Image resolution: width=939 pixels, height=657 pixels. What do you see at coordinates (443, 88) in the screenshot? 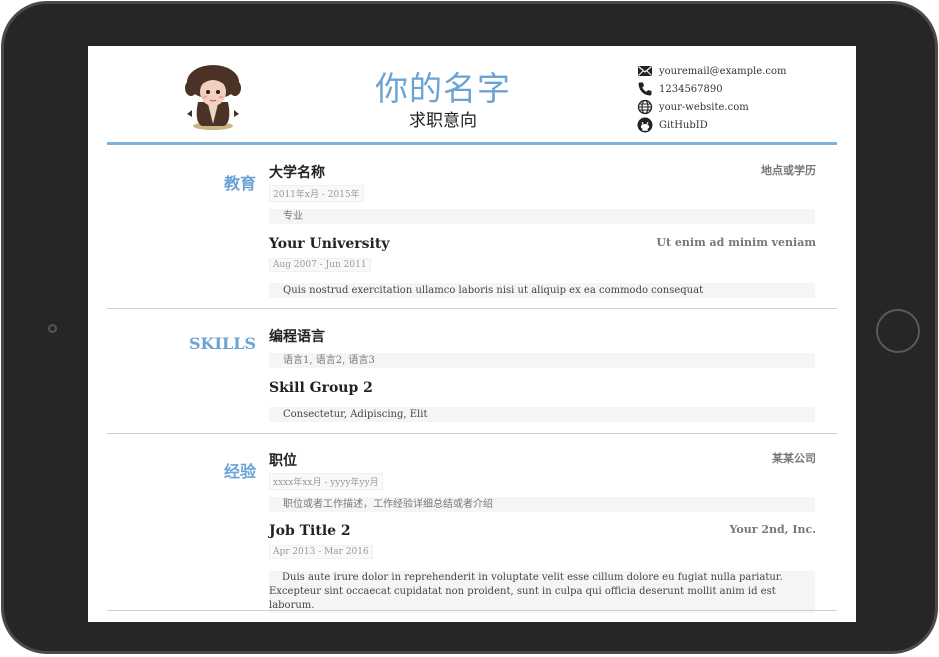
I see `candidate-name: 你的名字` at bounding box center [443, 88].